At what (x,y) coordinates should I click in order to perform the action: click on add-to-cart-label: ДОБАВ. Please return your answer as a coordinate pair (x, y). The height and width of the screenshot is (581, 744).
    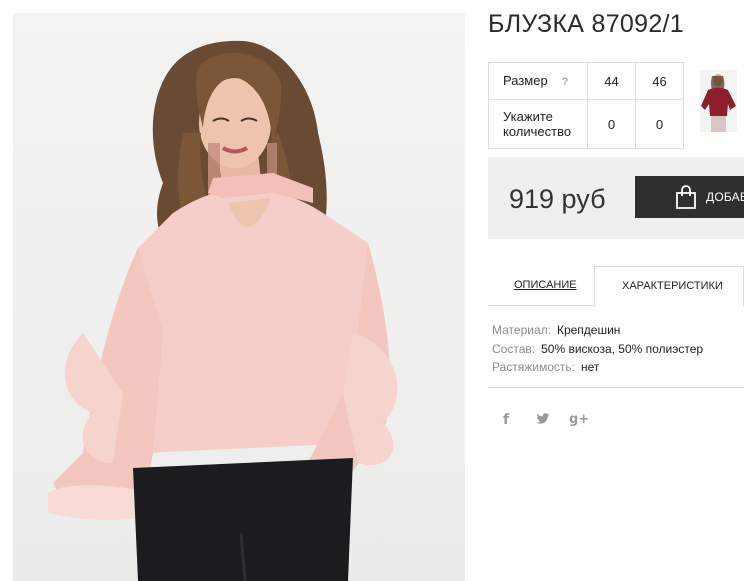
    Looking at the image, I should click on (725, 197).